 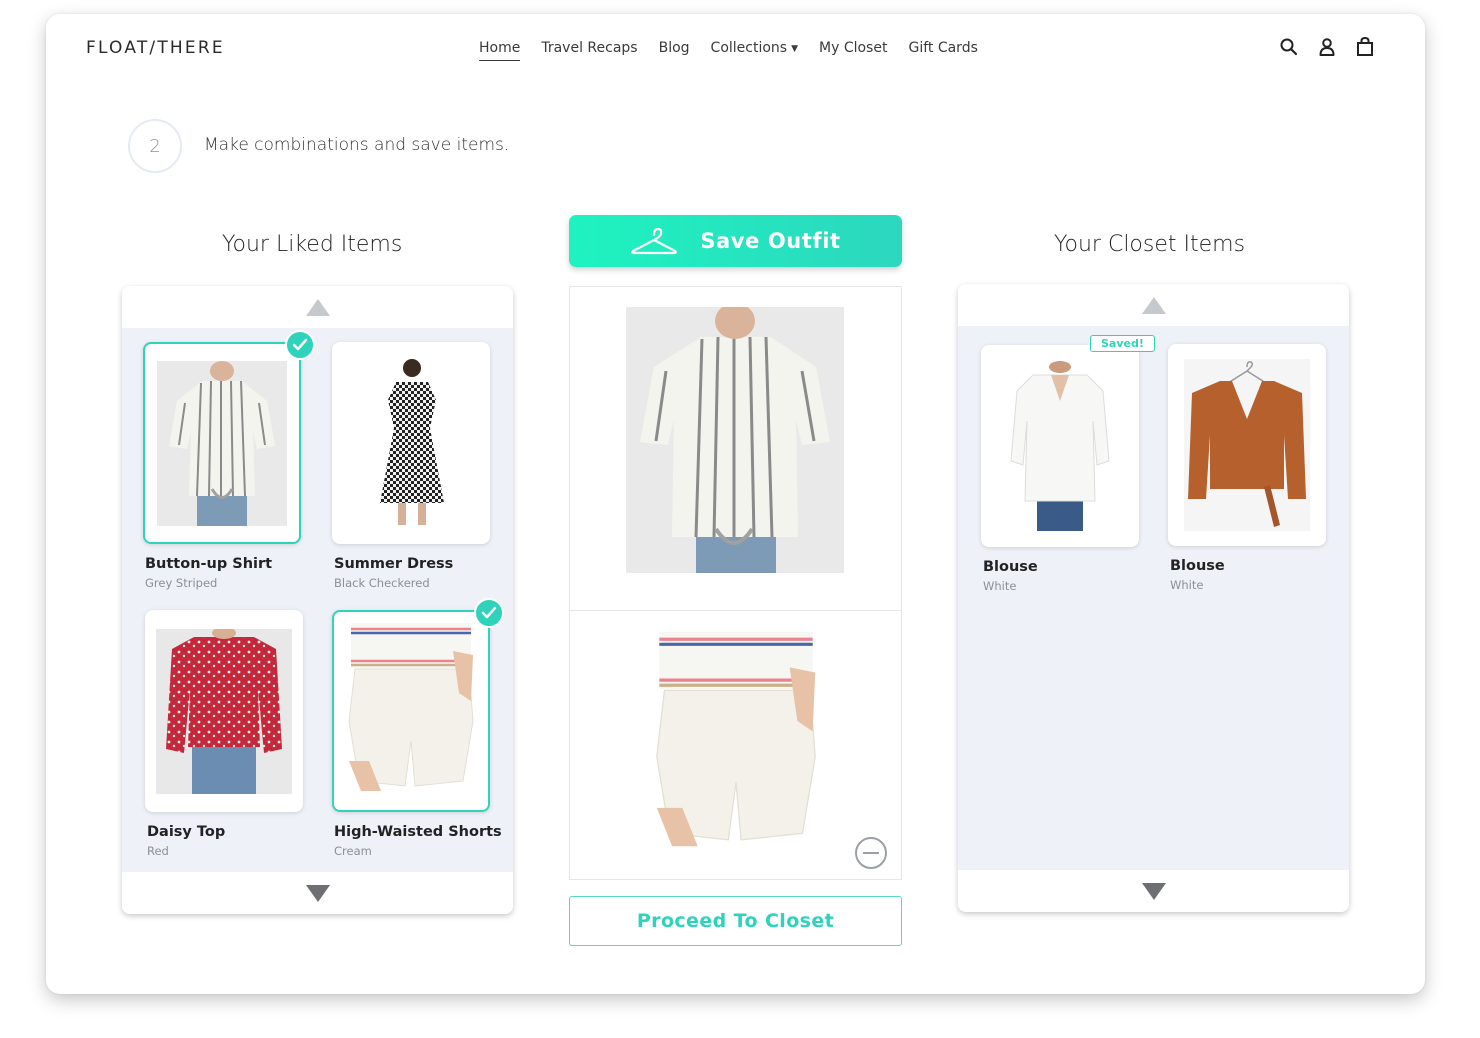 What do you see at coordinates (353, 851) in the screenshot?
I see `item-subtitle: Cream` at bounding box center [353, 851].